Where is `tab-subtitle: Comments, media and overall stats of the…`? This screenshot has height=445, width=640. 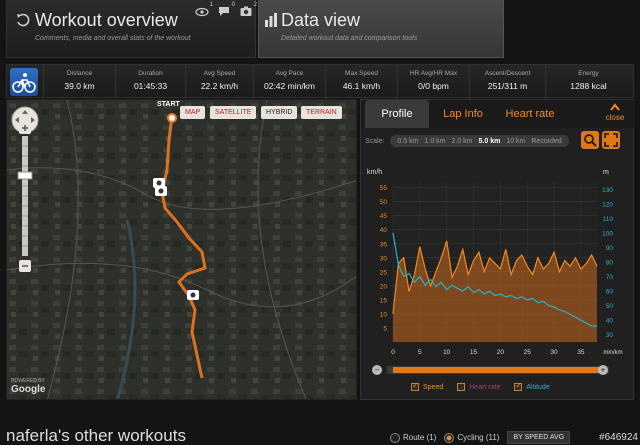 tab-subtitle: Comments, media and overall stats of the… is located at coordinates (113, 38).